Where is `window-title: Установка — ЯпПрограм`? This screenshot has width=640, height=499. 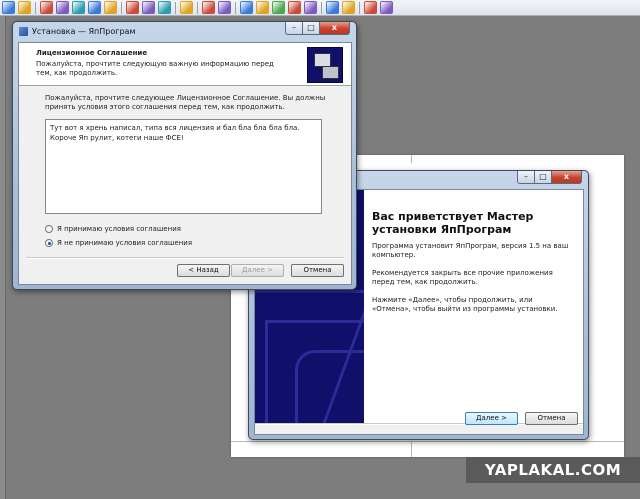
window-title: Установка — ЯпПрограм is located at coordinates (77, 31).